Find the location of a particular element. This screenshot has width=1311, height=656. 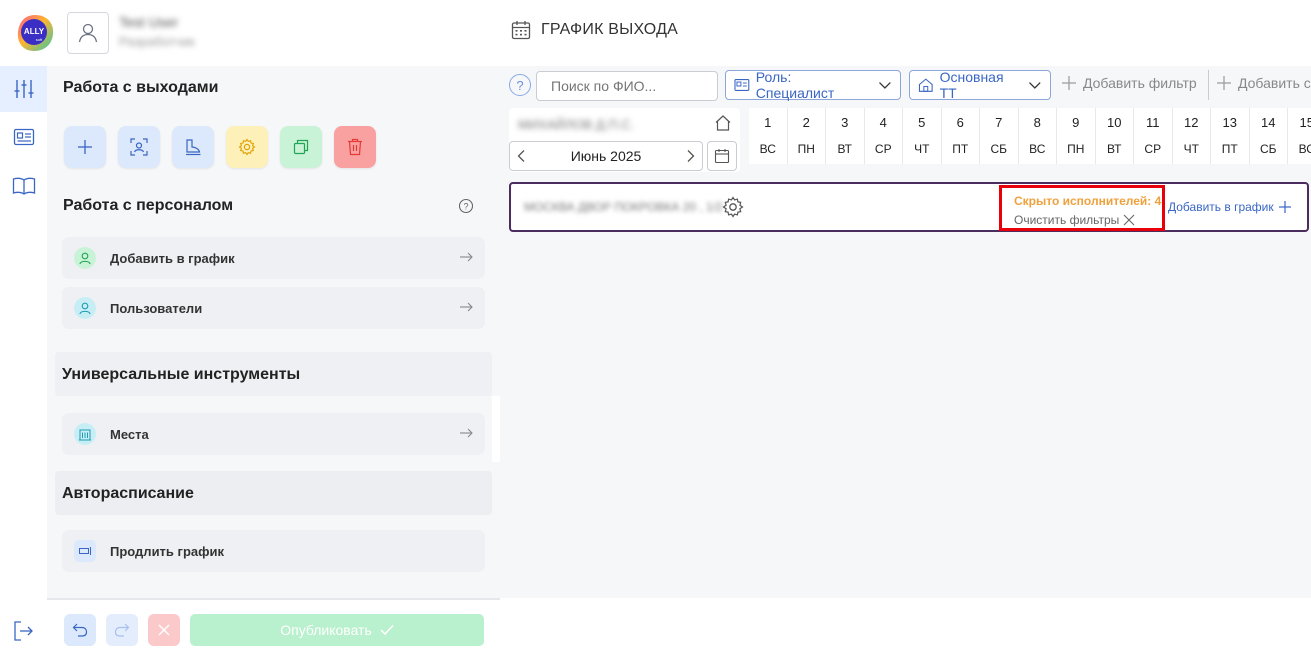

page-title-group: ГРАФИК ВЫХОДА is located at coordinates (594, 30).